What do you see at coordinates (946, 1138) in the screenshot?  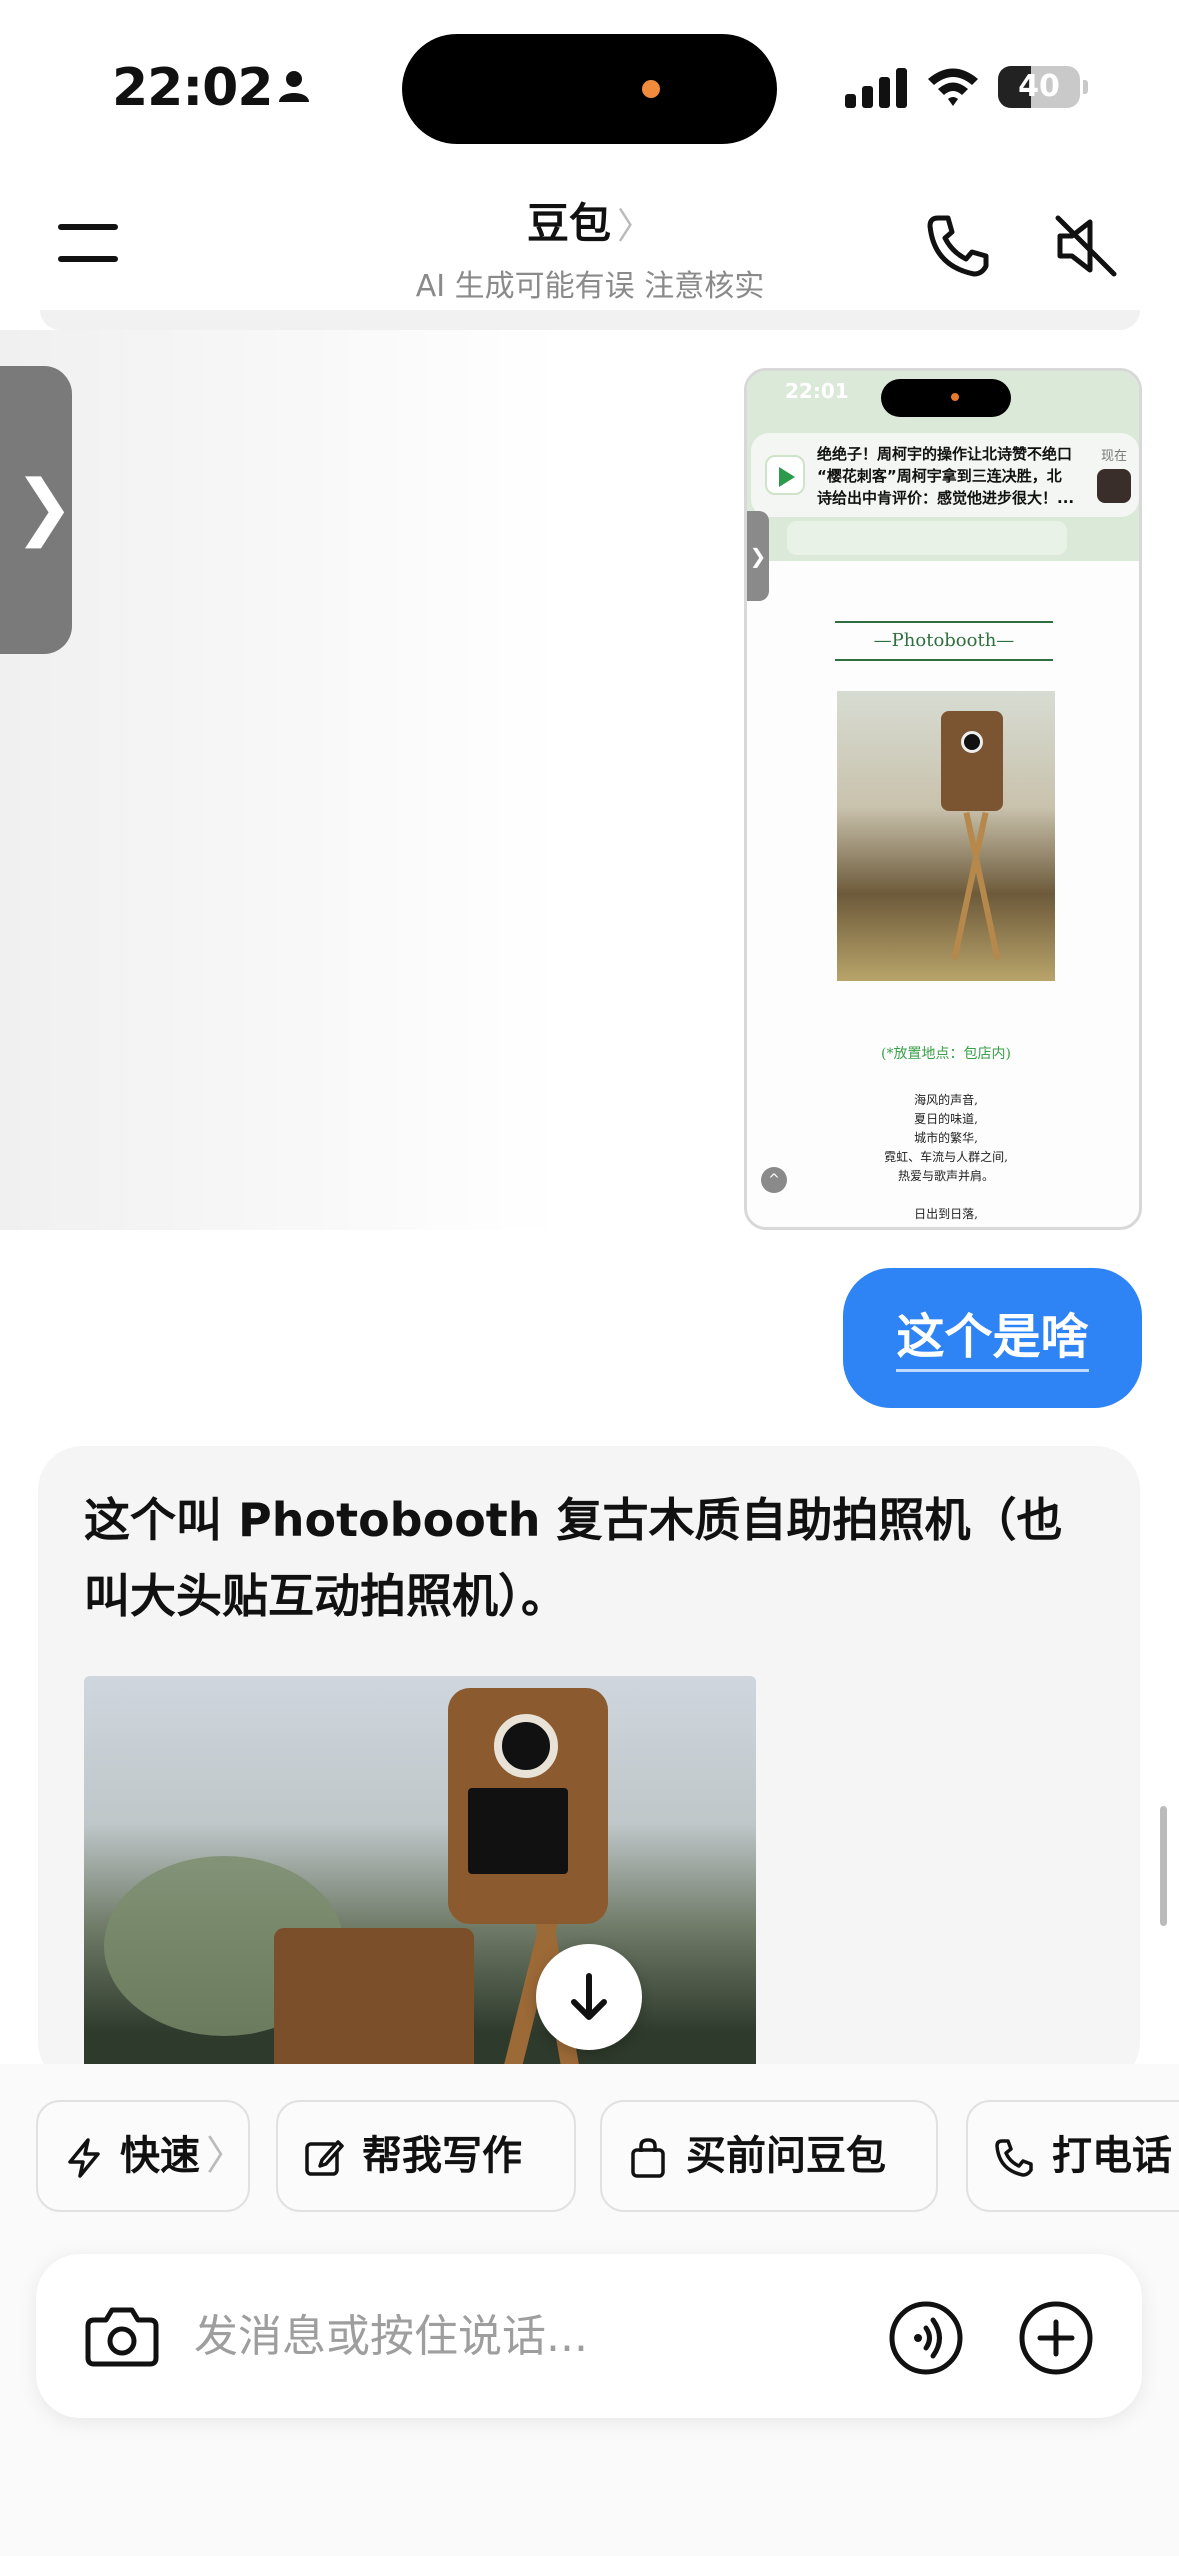 I see `poem-line: 城市的繁华,` at bounding box center [946, 1138].